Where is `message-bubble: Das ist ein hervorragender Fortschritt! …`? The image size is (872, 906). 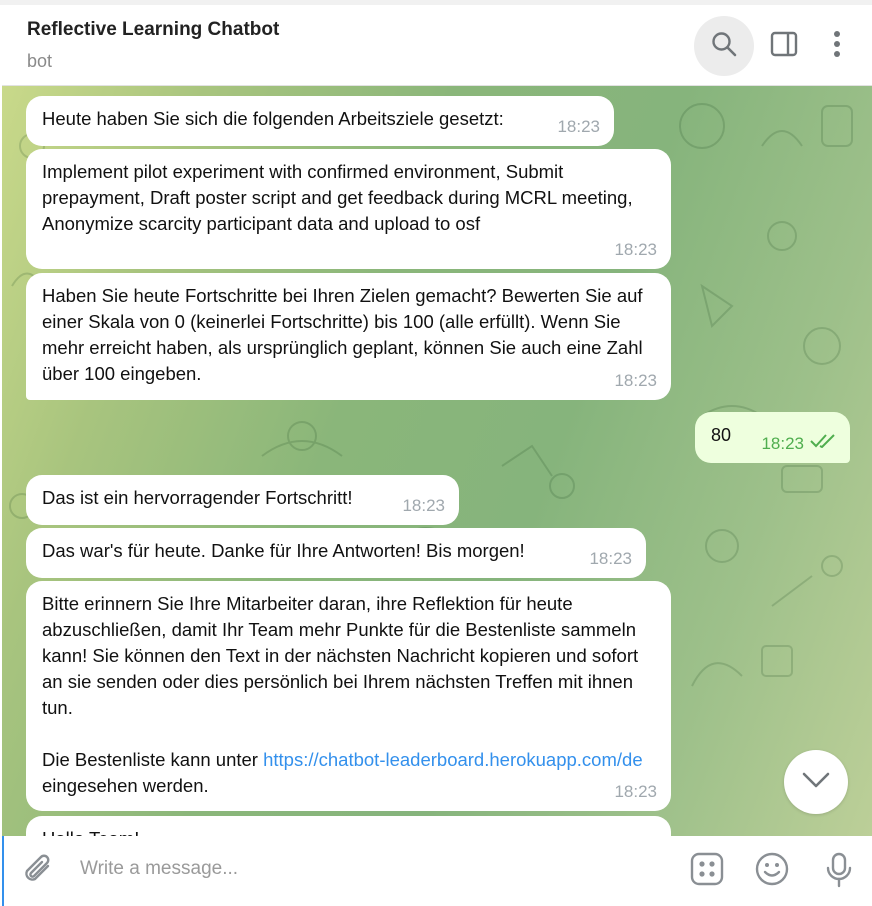 message-bubble: Das ist ein hervorragender Fortschritt! … is located at coordinates (242, 500).